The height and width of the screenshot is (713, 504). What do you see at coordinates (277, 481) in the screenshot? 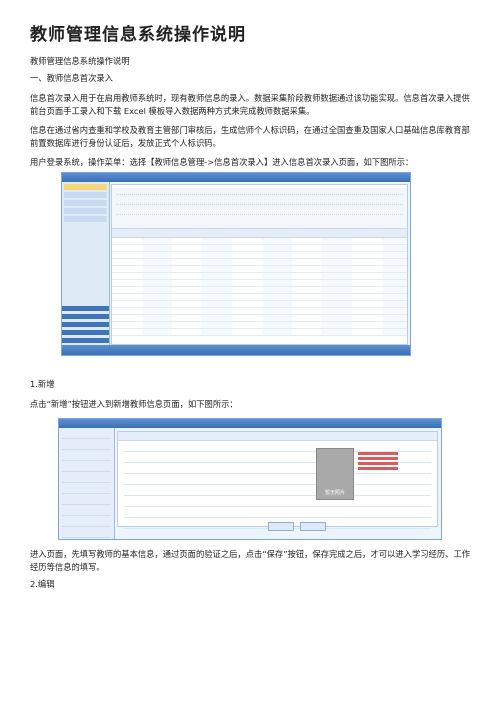
I see `form-panel: 暂无照片` at bounding box center [277, 481].